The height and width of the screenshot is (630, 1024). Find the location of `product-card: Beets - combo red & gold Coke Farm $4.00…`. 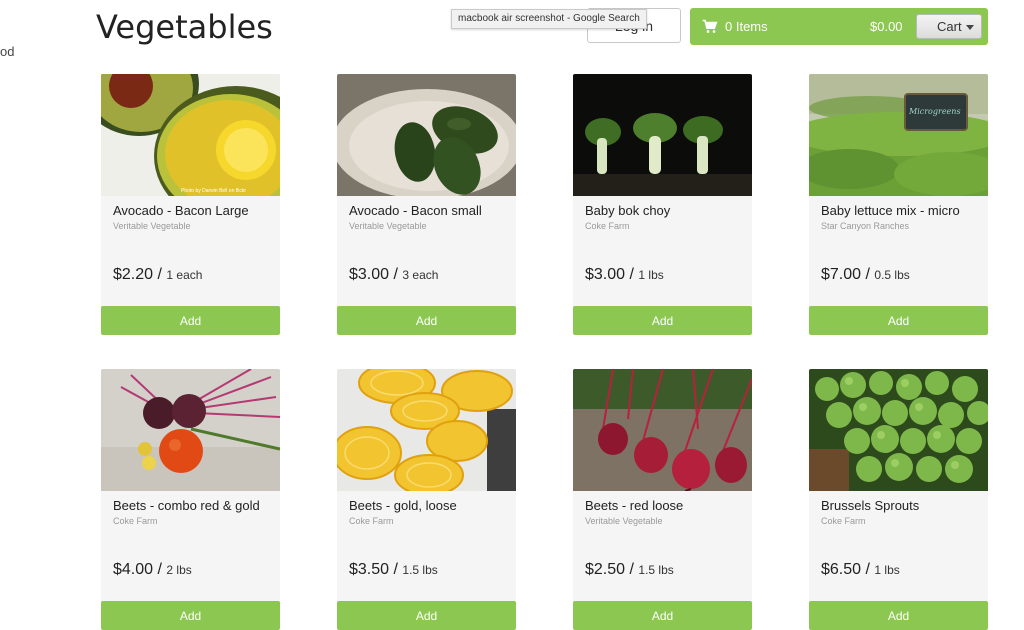

product-card: Beets - combo red & gold Coke Farm $4.00… is located at coordinates (190, 499).